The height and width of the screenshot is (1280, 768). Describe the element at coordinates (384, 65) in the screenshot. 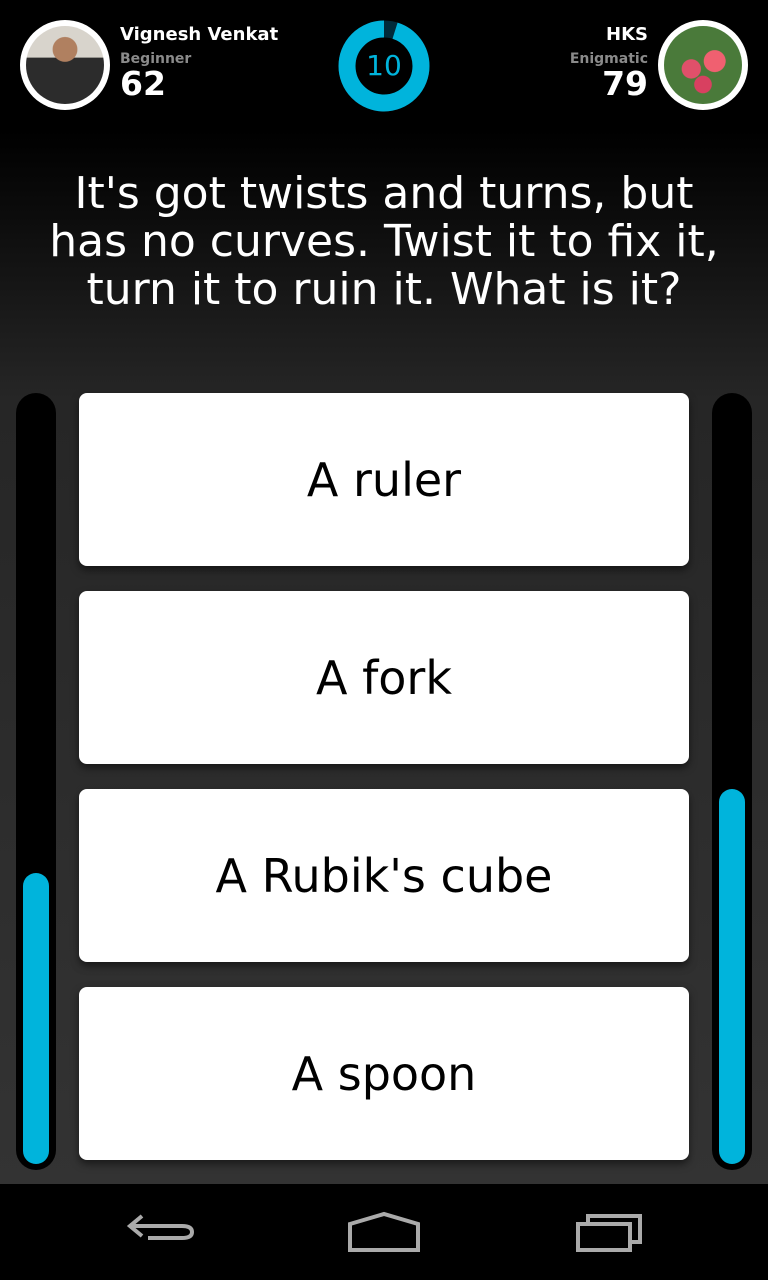

I see `timer-value: 10` at that location.